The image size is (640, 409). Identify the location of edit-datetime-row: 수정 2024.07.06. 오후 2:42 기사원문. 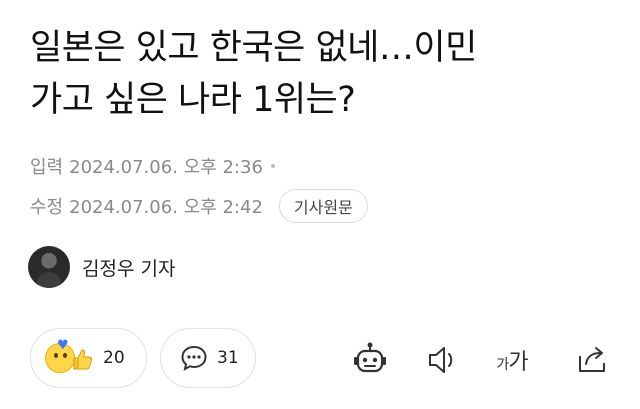
(199, 206).